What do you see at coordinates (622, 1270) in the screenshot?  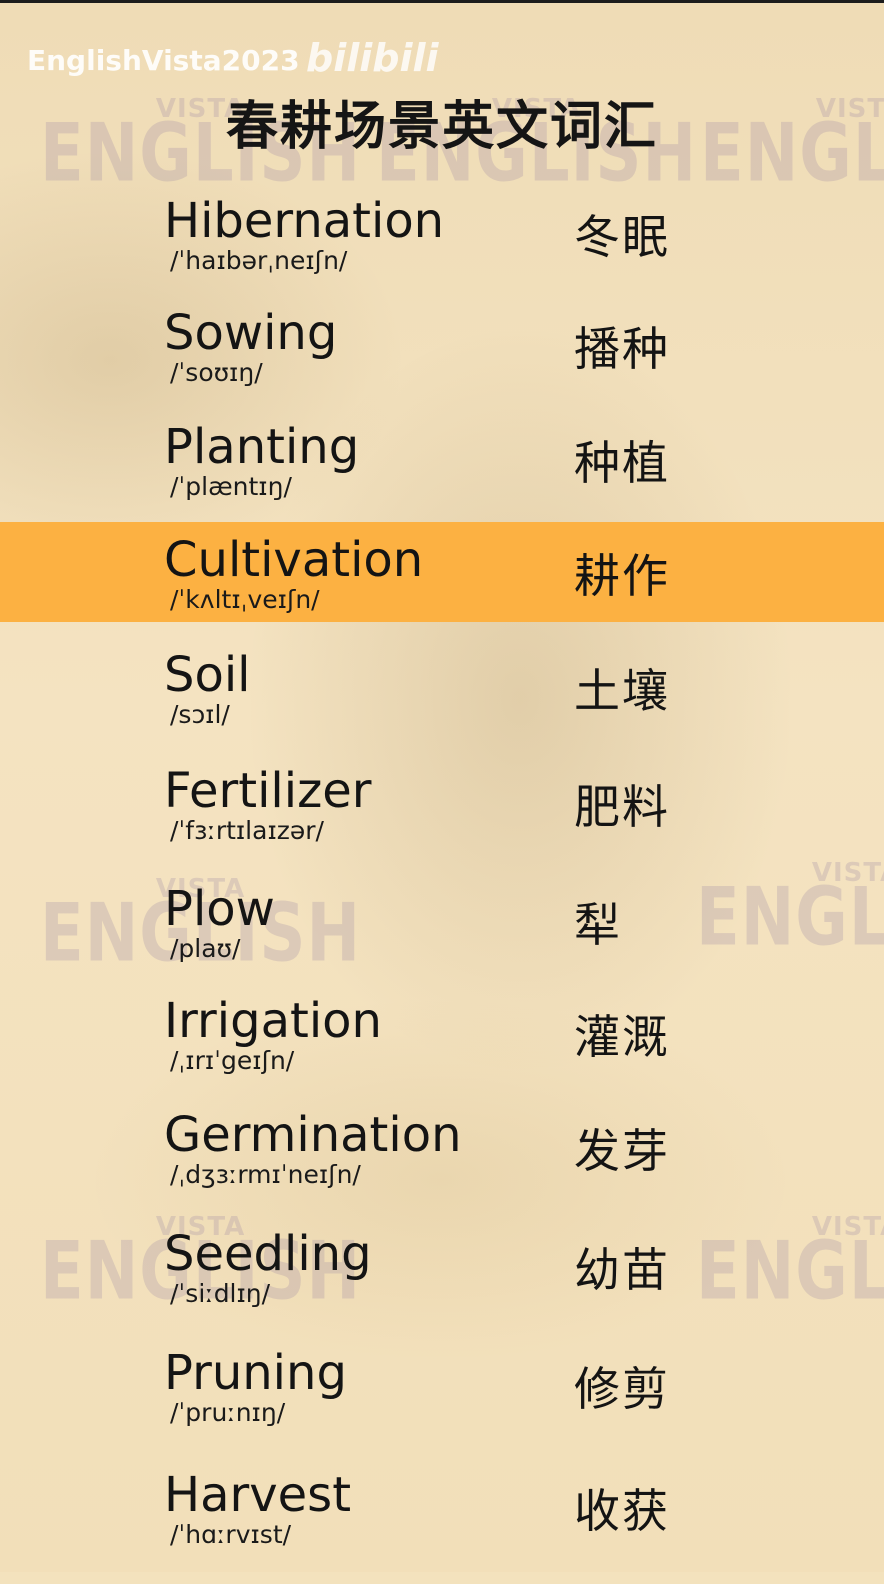 I see `chinese-meaning: 幼苗` at bounding box center [622, 1270].